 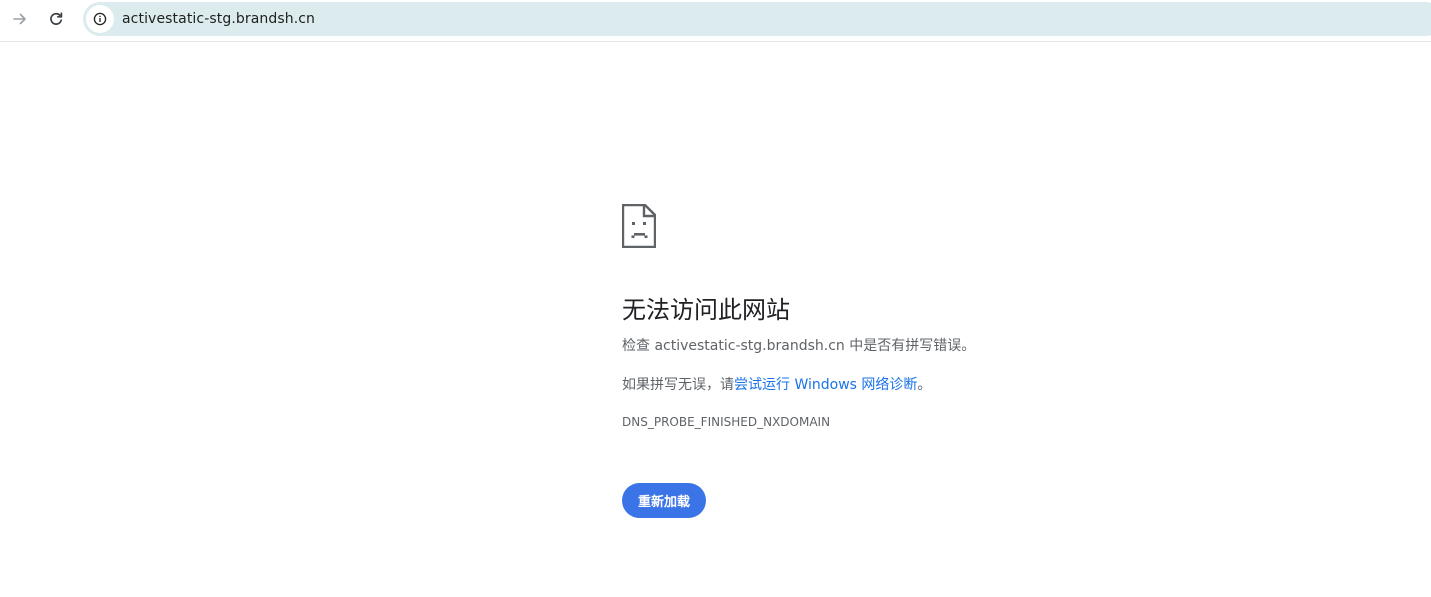 I want to click on reload-button: 重新加载, so click(x=664, y=500).